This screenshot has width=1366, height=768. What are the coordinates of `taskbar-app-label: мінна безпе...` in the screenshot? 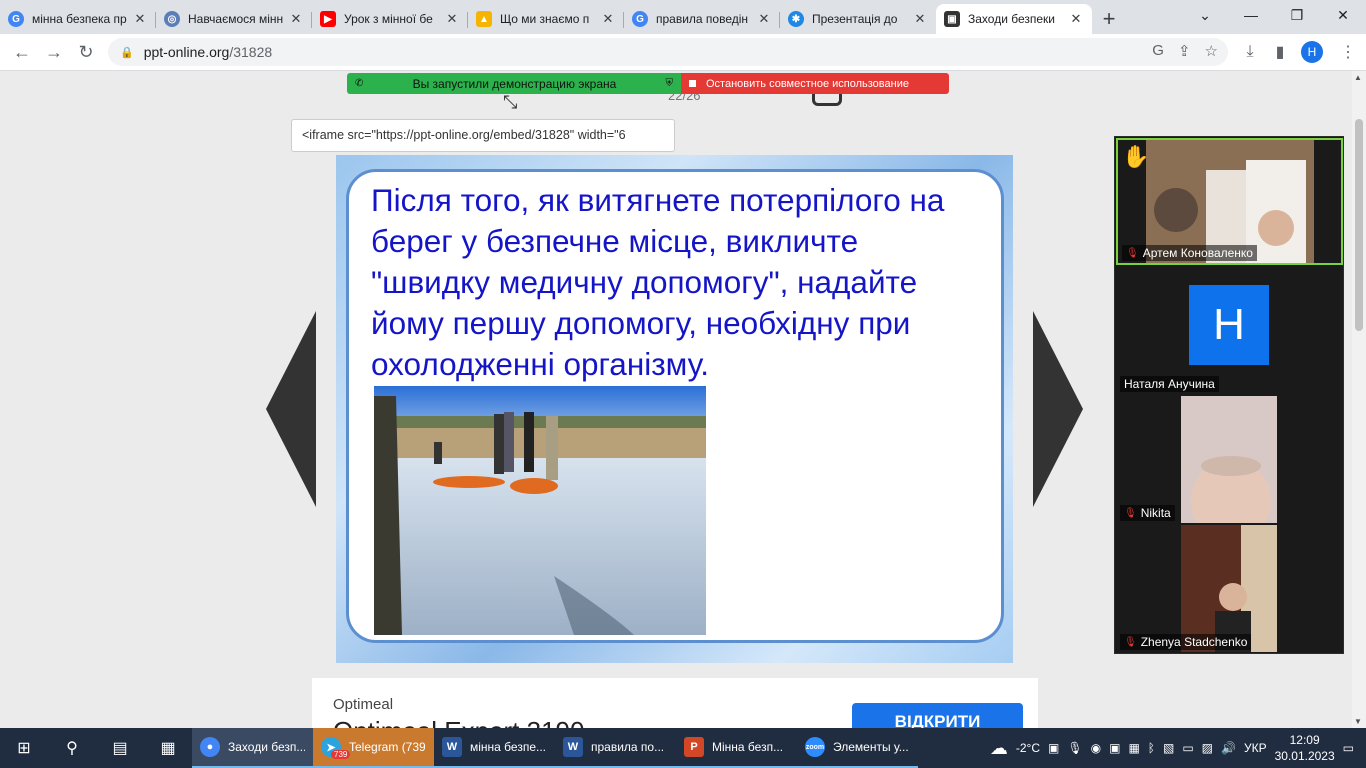 It's located at (508, 747).